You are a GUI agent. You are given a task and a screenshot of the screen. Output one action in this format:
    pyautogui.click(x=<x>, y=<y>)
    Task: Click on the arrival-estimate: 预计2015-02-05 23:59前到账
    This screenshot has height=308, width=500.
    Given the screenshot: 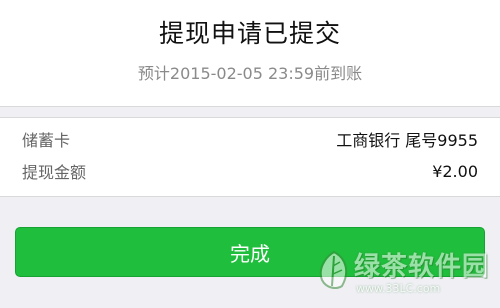 What is the action you would take?
    pyautogui.click(x=250, y=73)
    